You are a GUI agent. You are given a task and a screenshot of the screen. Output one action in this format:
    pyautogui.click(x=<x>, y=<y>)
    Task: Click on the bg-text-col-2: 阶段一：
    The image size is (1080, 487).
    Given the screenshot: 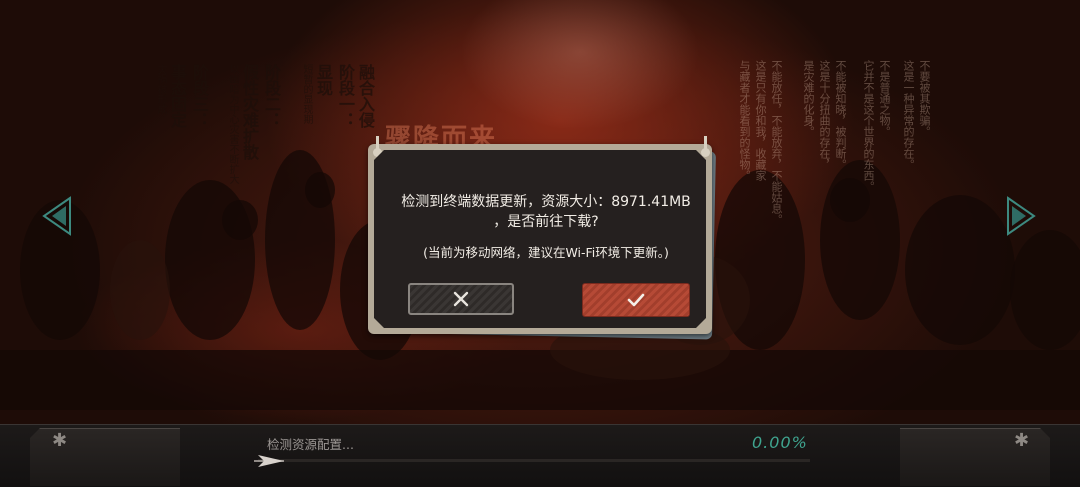 What is the action you would take?
    pyautogui.click(x=345, y=96)
    